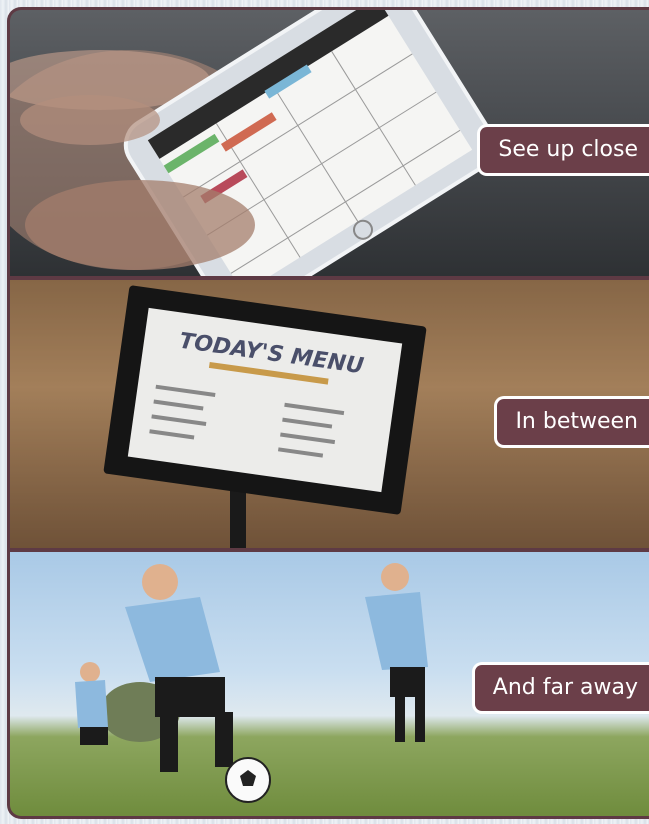 This screenshot has width=649, height=824. I want to click on player-left, so click(91, 703).